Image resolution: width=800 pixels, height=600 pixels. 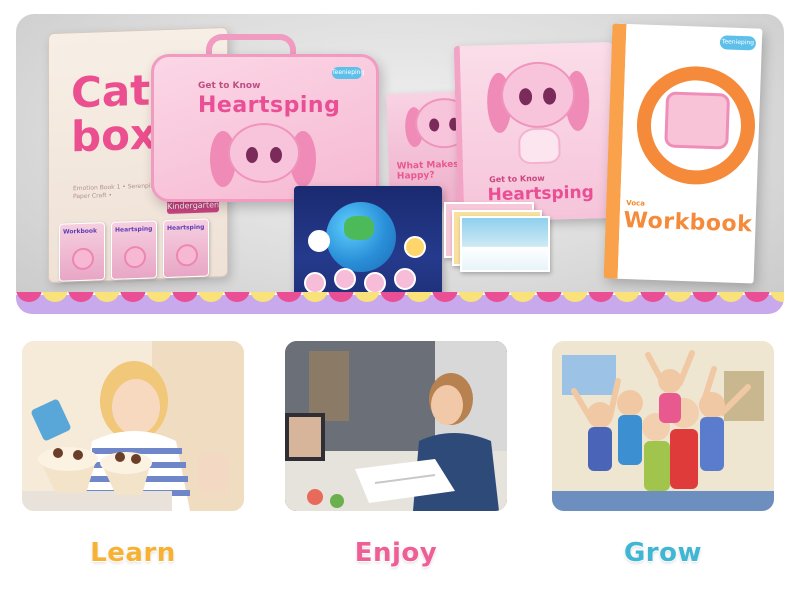 What do you see at coordinates (361, 237) in the screenshot?
I see `earth-illustration` at bounding box center [361, 237].